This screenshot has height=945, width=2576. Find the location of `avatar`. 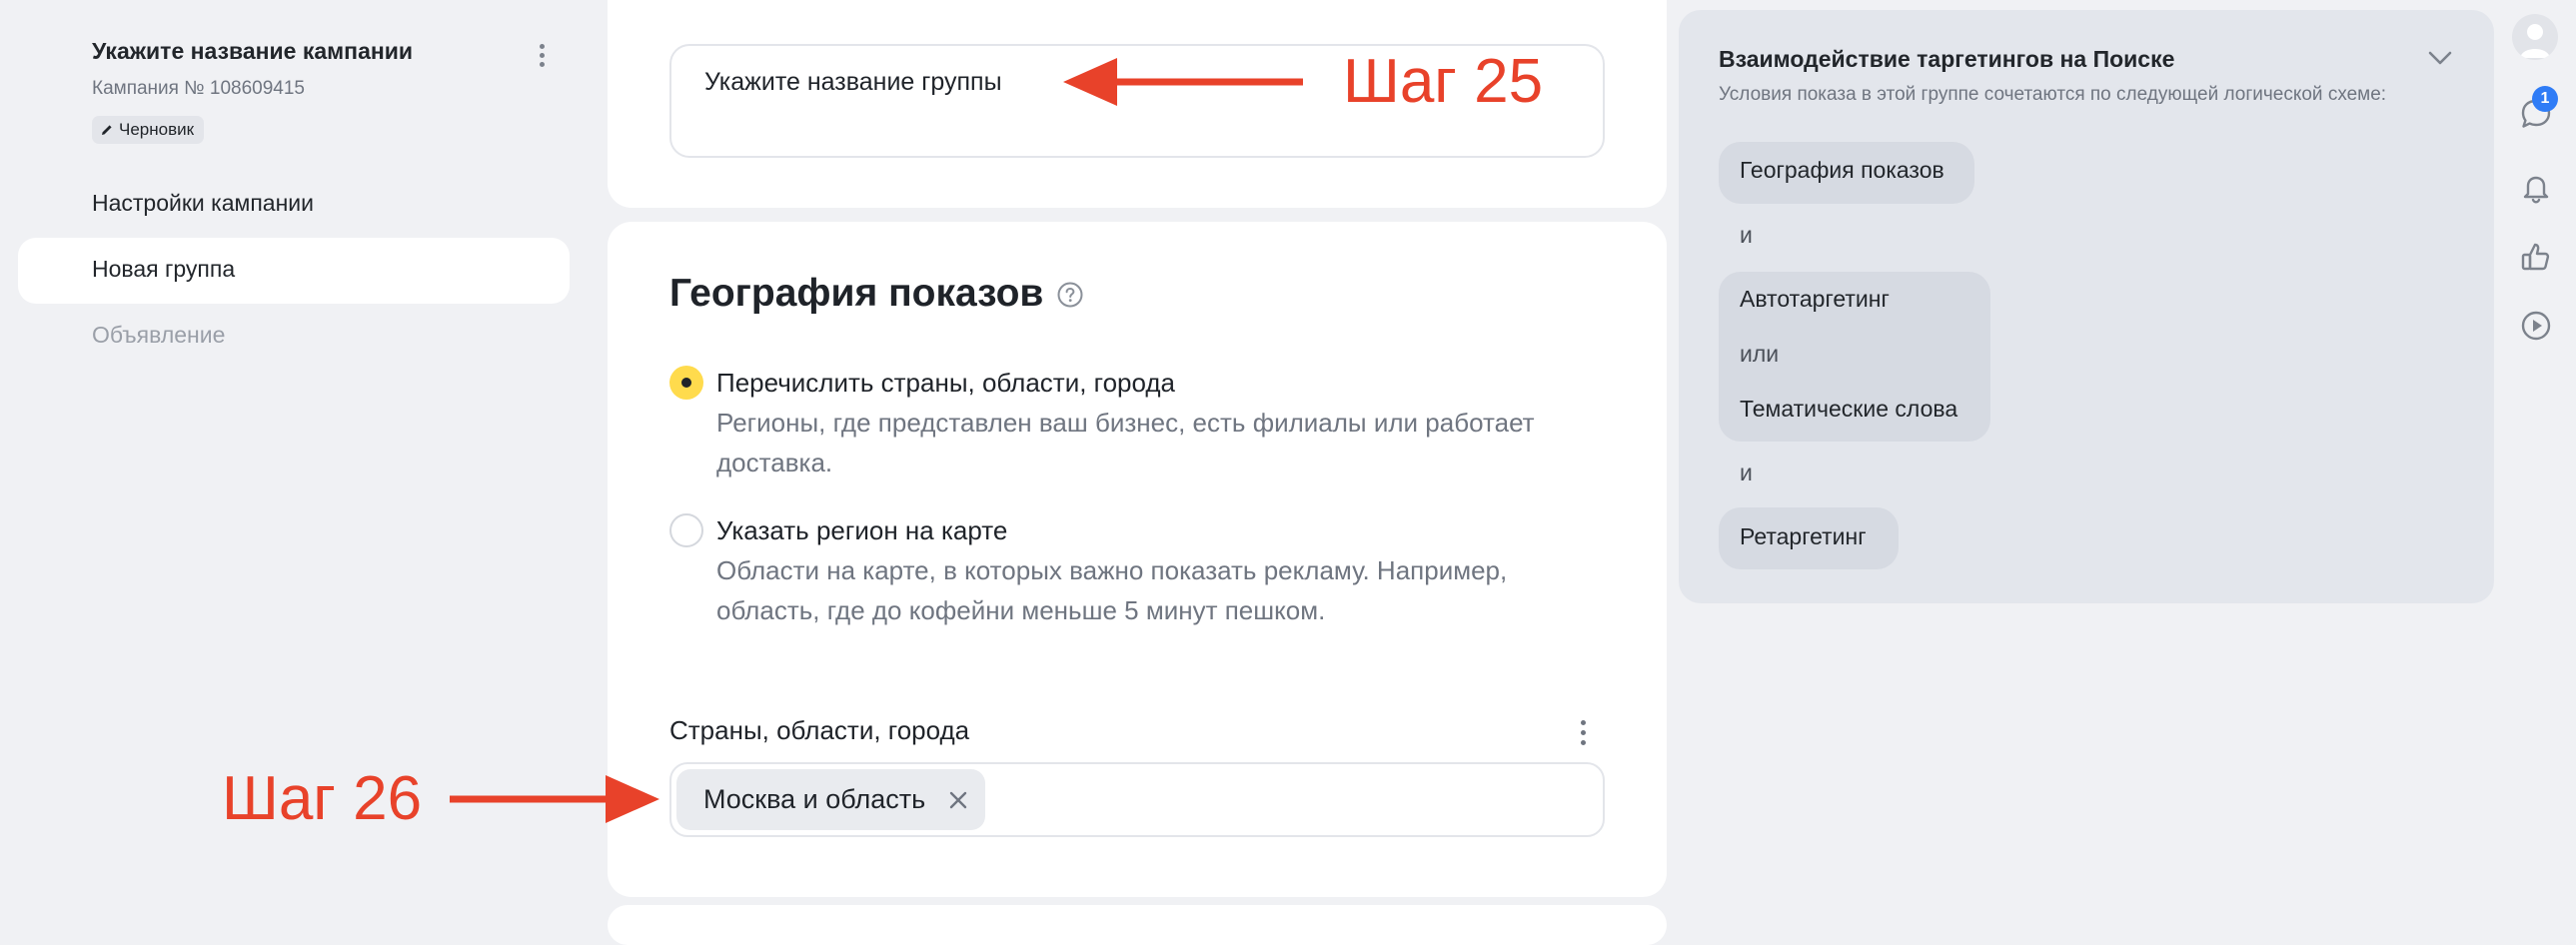

avatar is located at coordinates (2535, 37).